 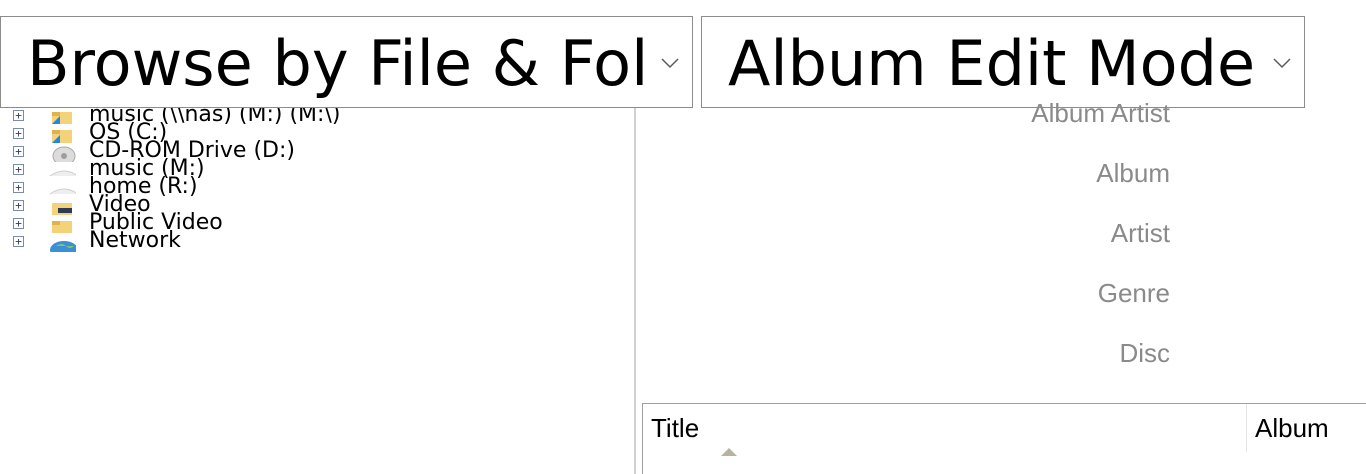 I want to click on genre-label: Genre, so click(x=1133, y=293).